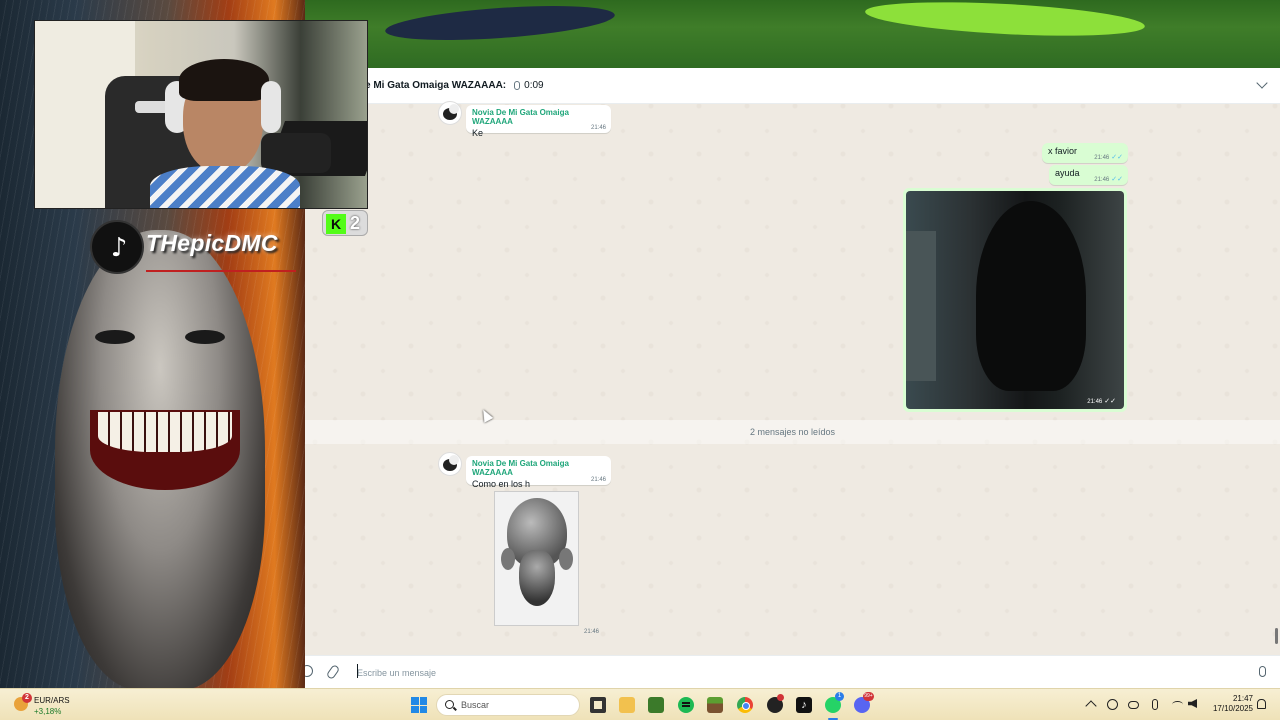  I want to click on image-message, so click(536, 558).